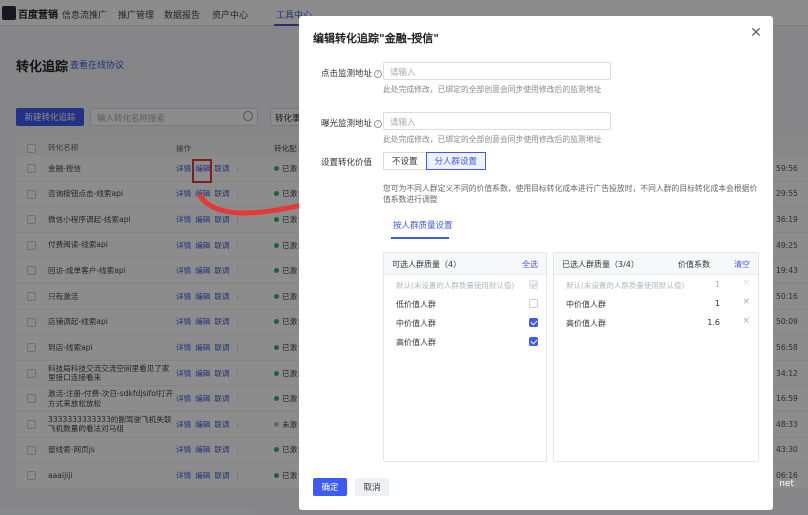 Image resolution: width=808 pixels, height=515 pixels. I want to click on expose-url-label: 曝光监测地址?, so click(352, 123).